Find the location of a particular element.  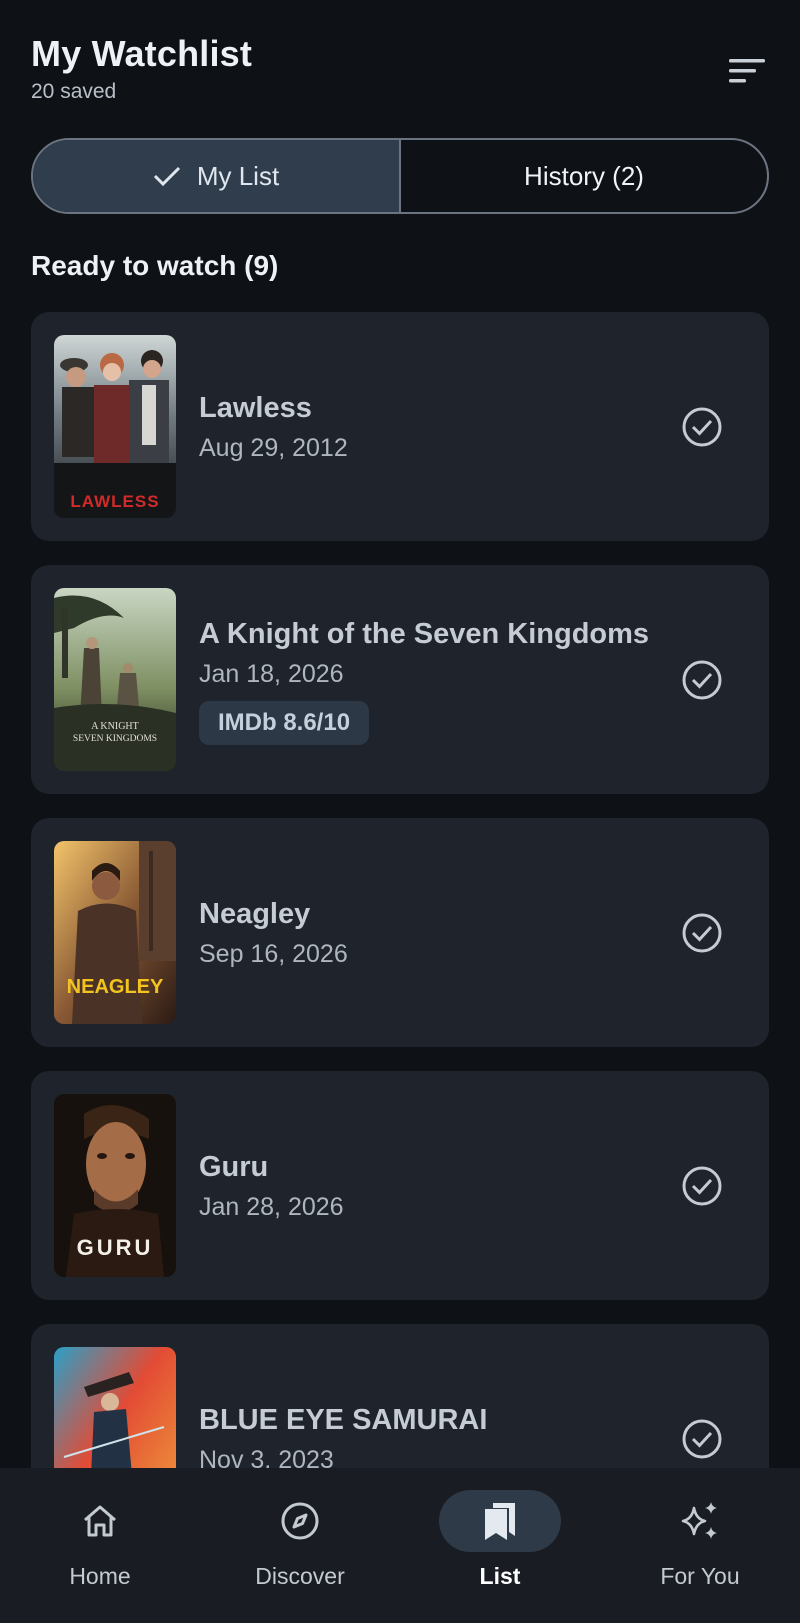

item-title: Lawless is located at coordinates (255, 407).